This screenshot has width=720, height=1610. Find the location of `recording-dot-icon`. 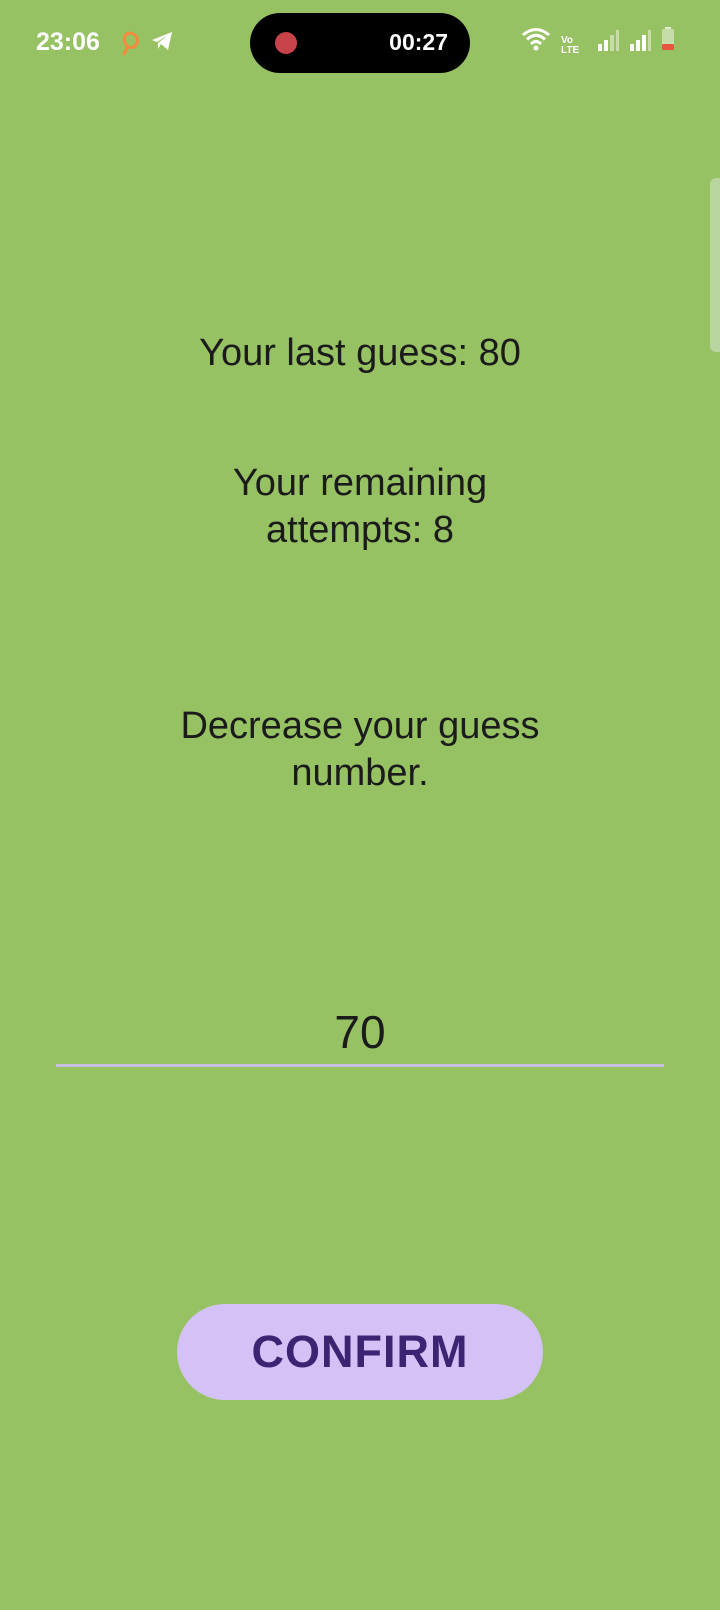

recording-dot-icon is located at coordinates (286, 43).